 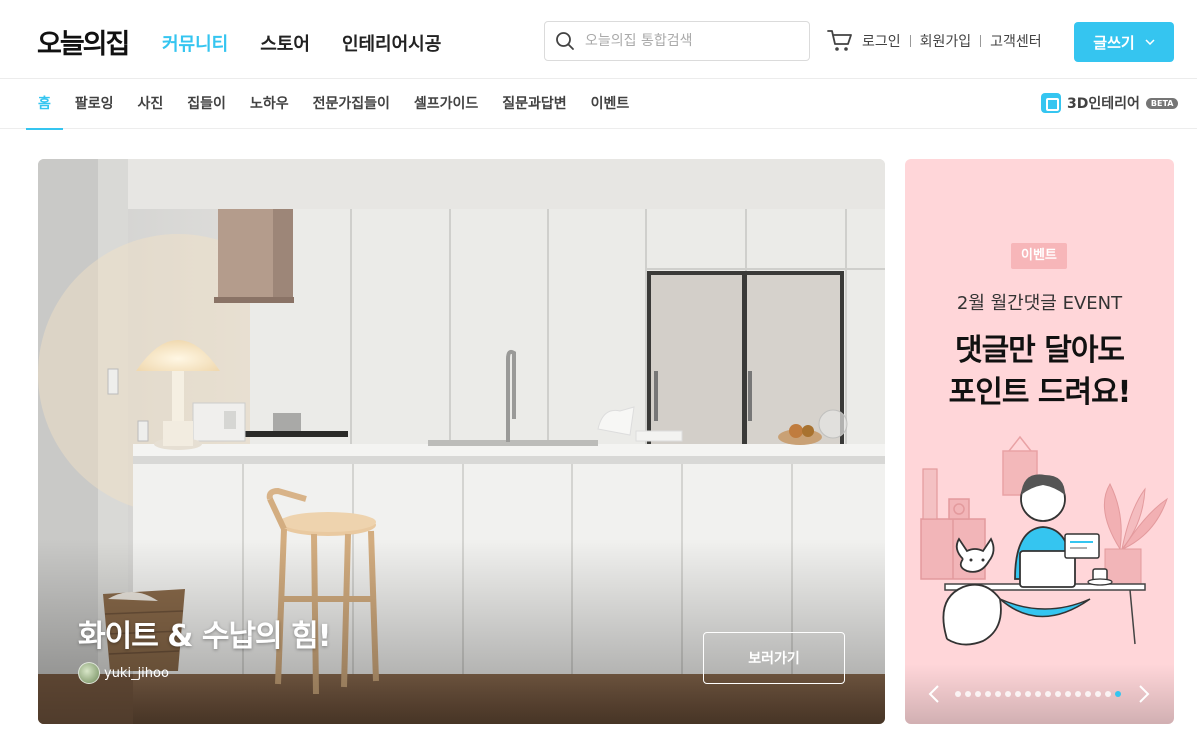 I want to click on subnav-self-guide: 셀프가이드, so click(x=446, y=104).